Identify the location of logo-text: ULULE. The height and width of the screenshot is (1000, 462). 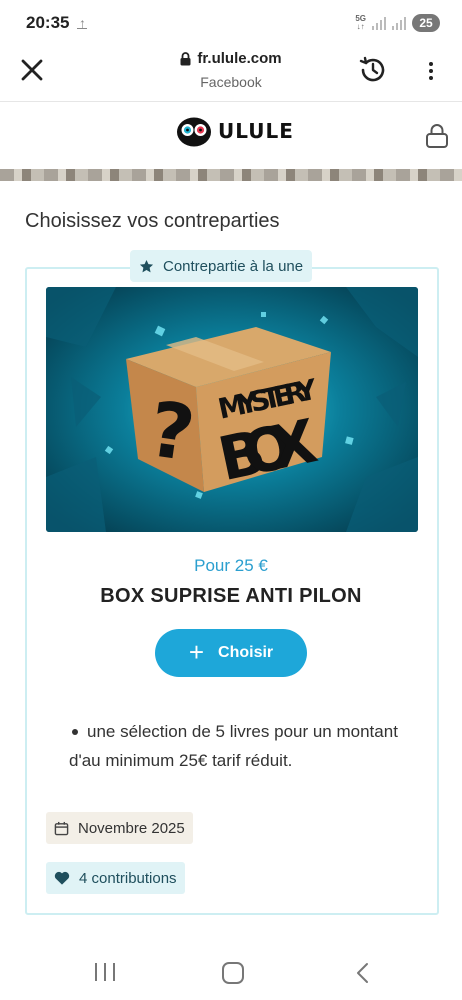
(256, 131).